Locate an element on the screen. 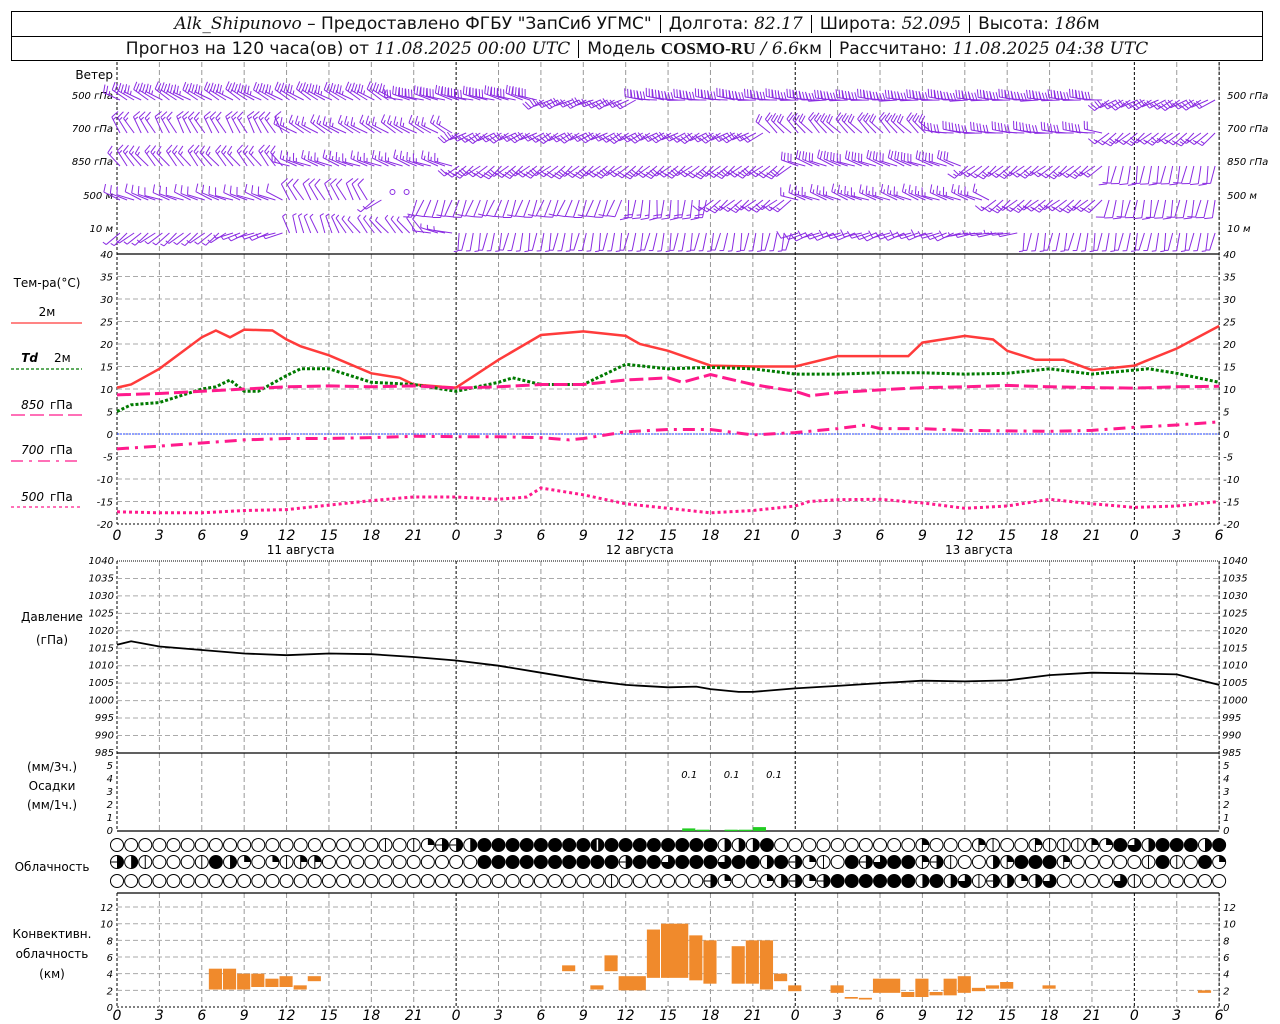 Image resolution: width=1280 pixels, height=1024 pixels. hour-label: 15 is located at coordinates (668, 1016).